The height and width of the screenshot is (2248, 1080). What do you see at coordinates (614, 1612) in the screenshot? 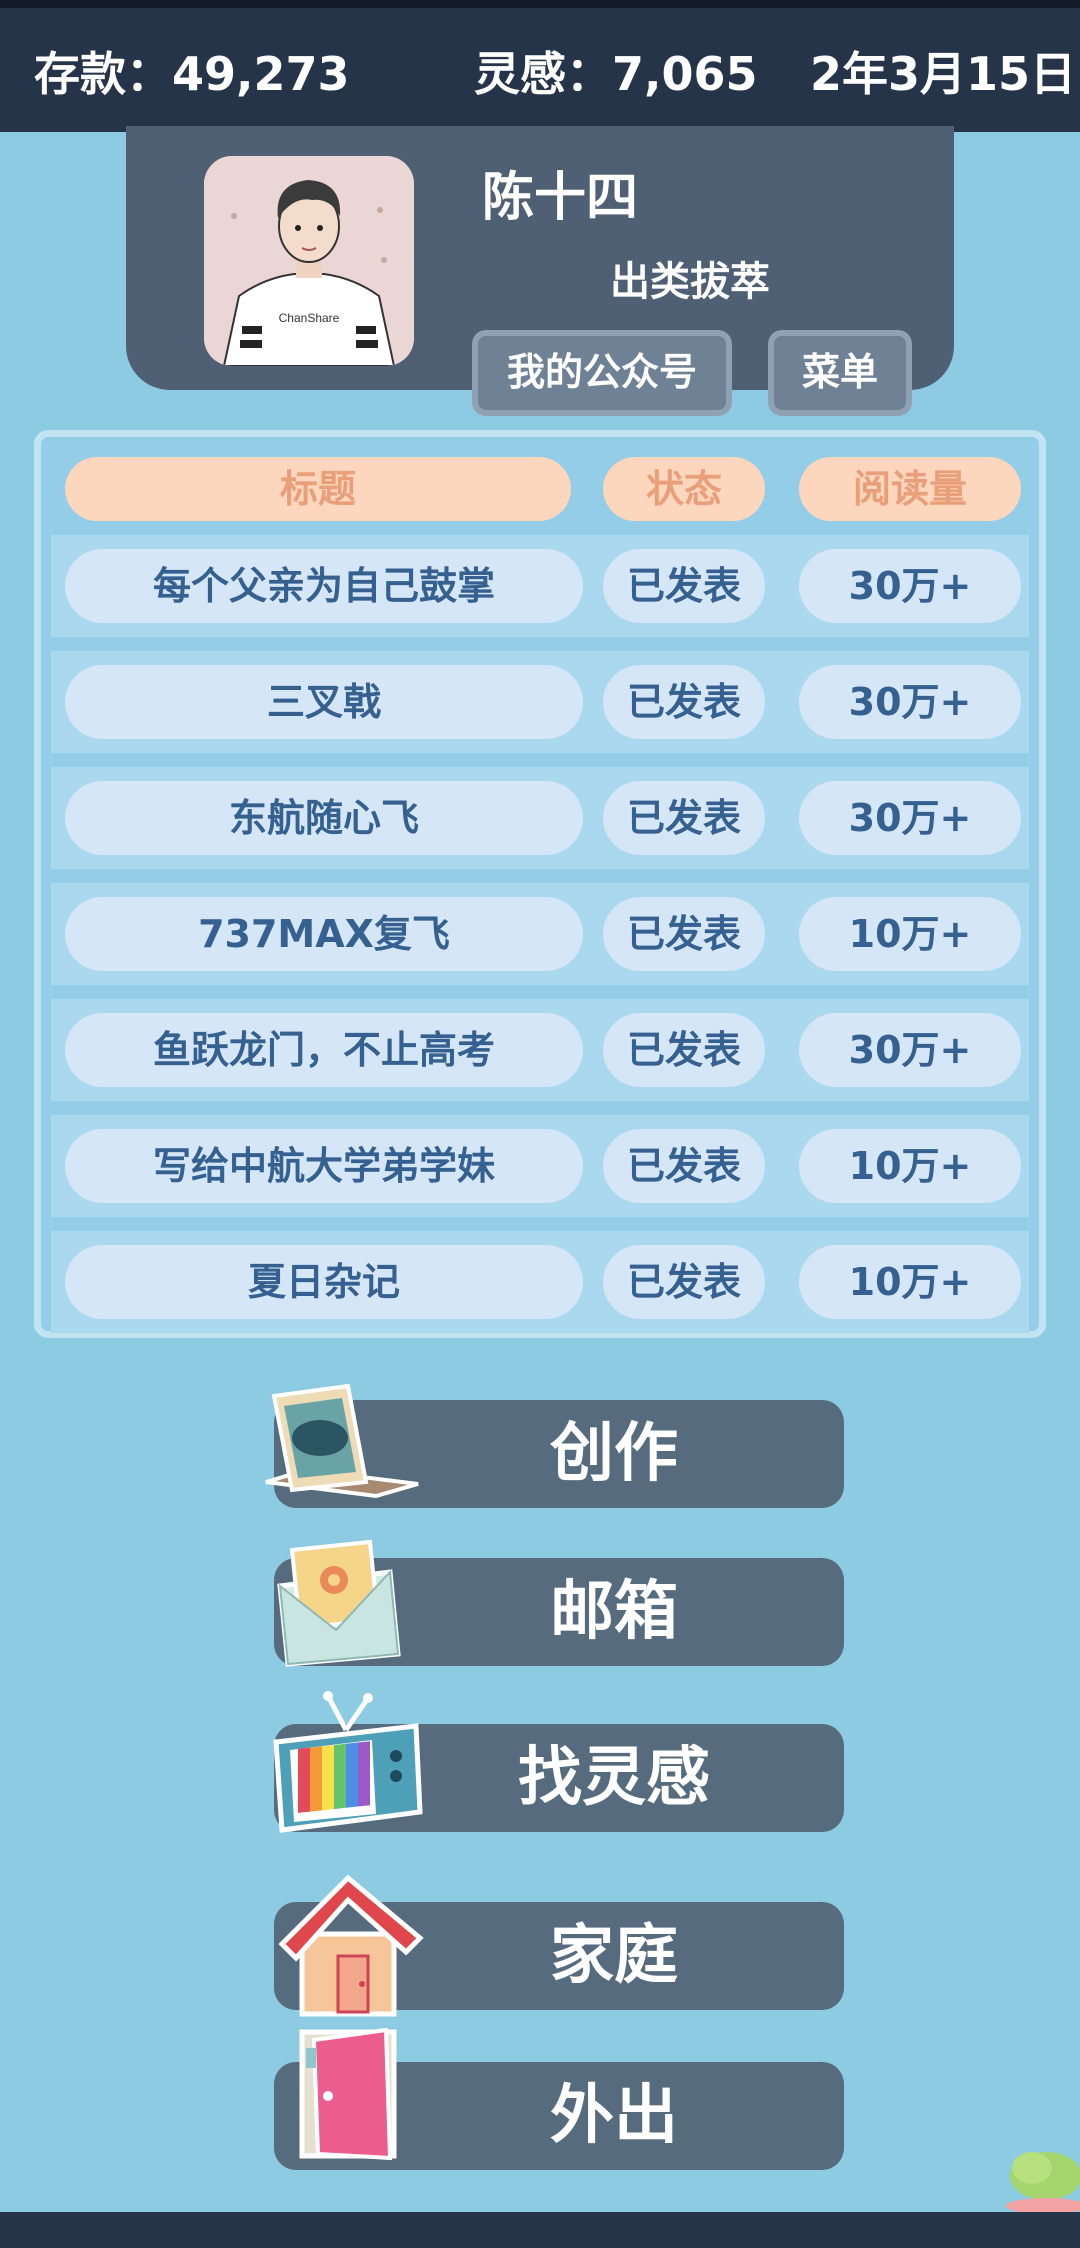
I see `mailbox-label: 邮箱` at bounding box center [614, 1612].